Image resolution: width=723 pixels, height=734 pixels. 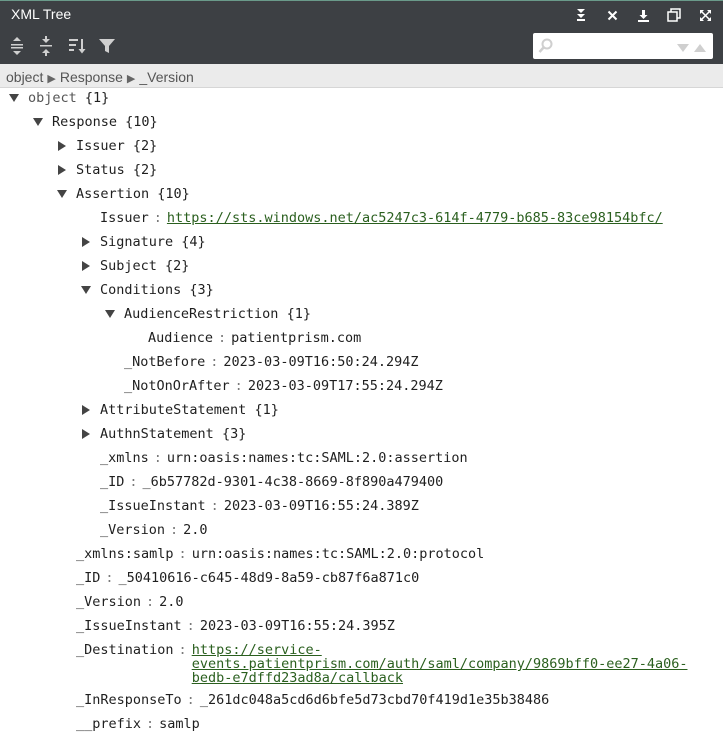 What do you see at coordinates (269, 578) in the screenshot?
I see `leaf-value: _50410616-c645-48d9-8a59-cb87f6a871c0` at bounding box center [269, 578].